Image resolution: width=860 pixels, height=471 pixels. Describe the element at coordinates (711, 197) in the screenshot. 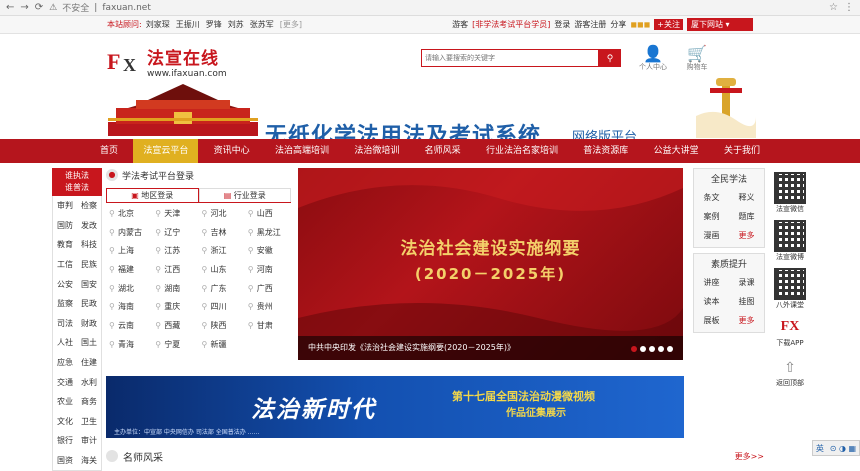

I see `quick-link: 条文` at that location.